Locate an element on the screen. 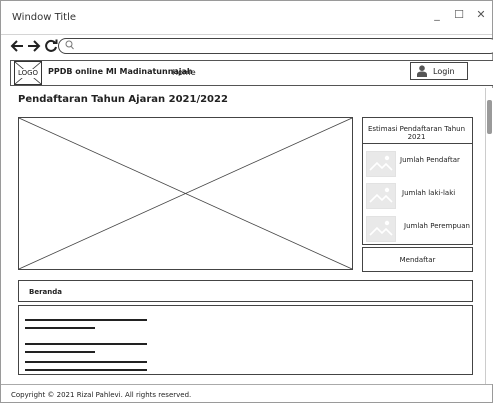  url-bar is located at coordinates (275, 46).